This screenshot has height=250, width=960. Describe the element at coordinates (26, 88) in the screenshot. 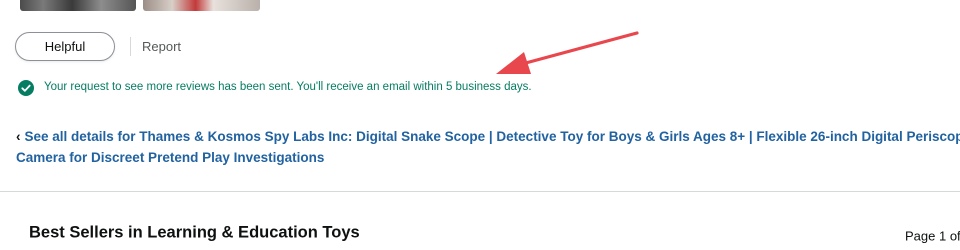

I see `check-circle-icon` at that location.